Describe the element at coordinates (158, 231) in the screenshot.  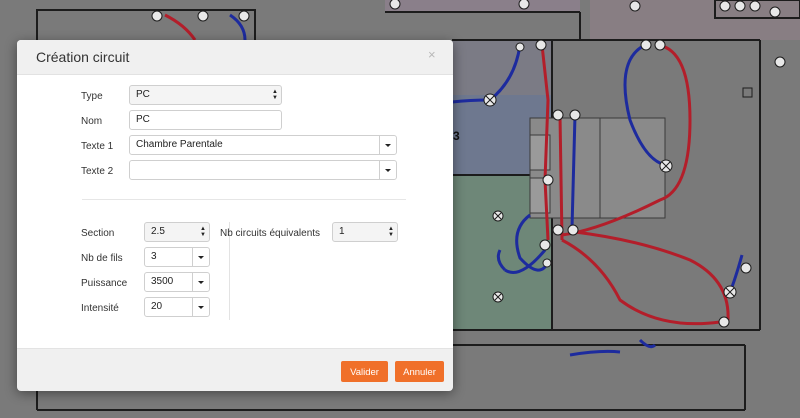
I see `section-value: 2.5` at that location.